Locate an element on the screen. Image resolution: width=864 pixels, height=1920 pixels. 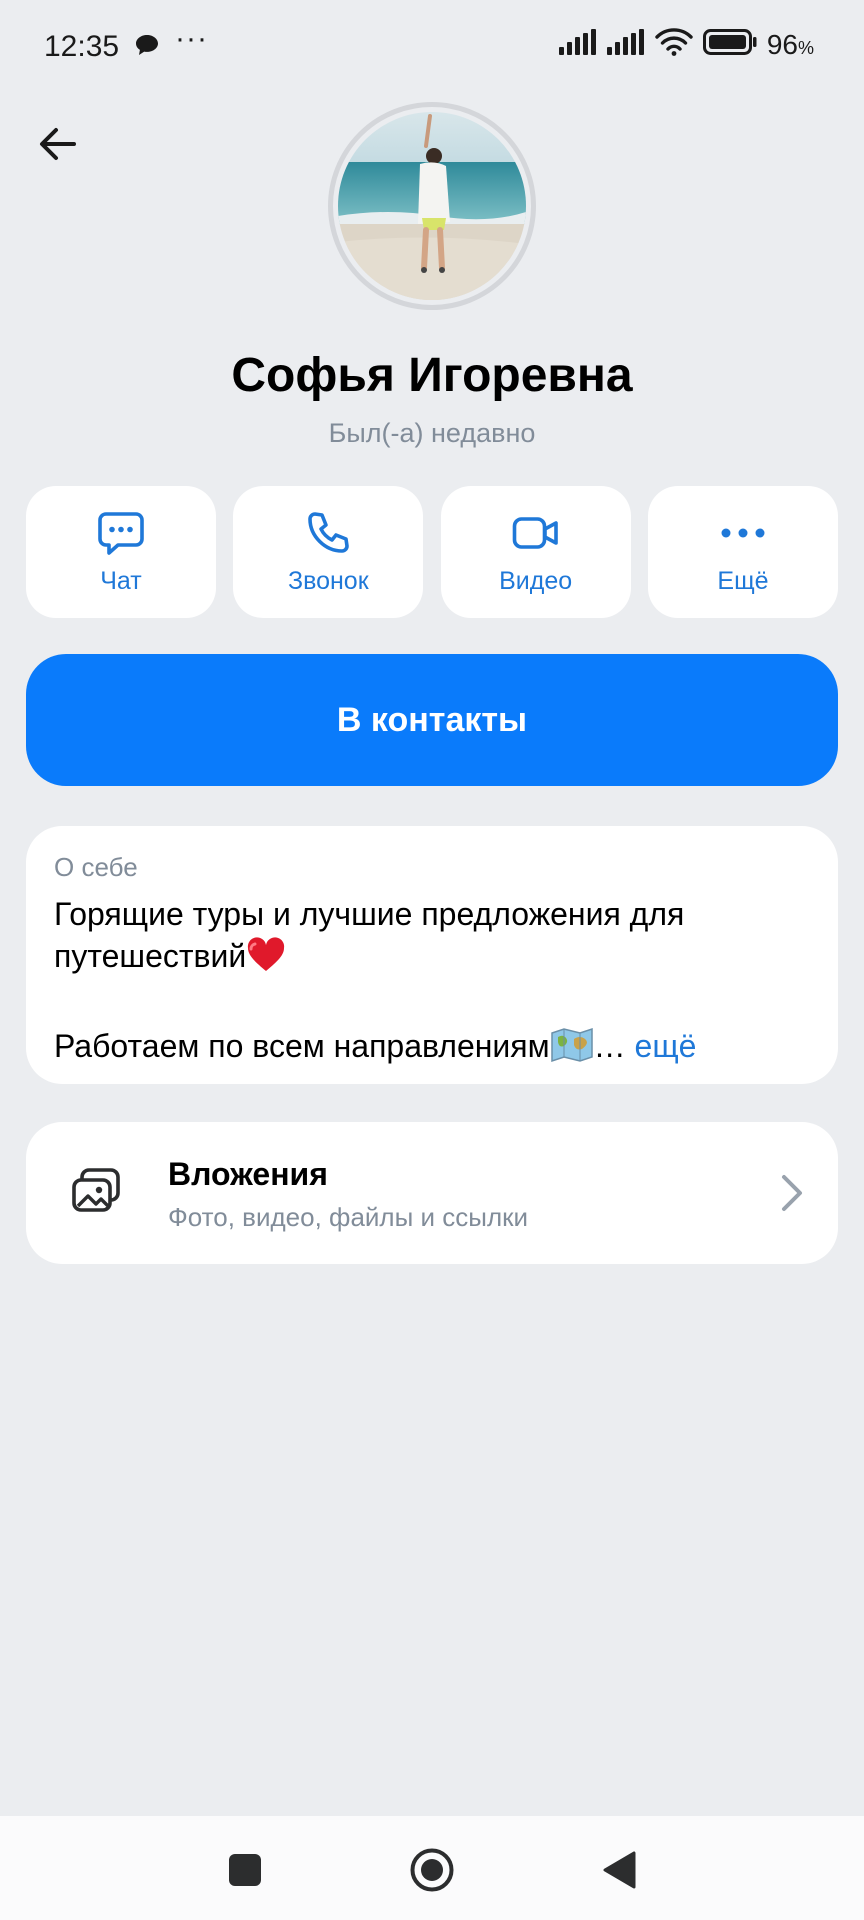
back-nav-button is located at coordinates (619, 1870).